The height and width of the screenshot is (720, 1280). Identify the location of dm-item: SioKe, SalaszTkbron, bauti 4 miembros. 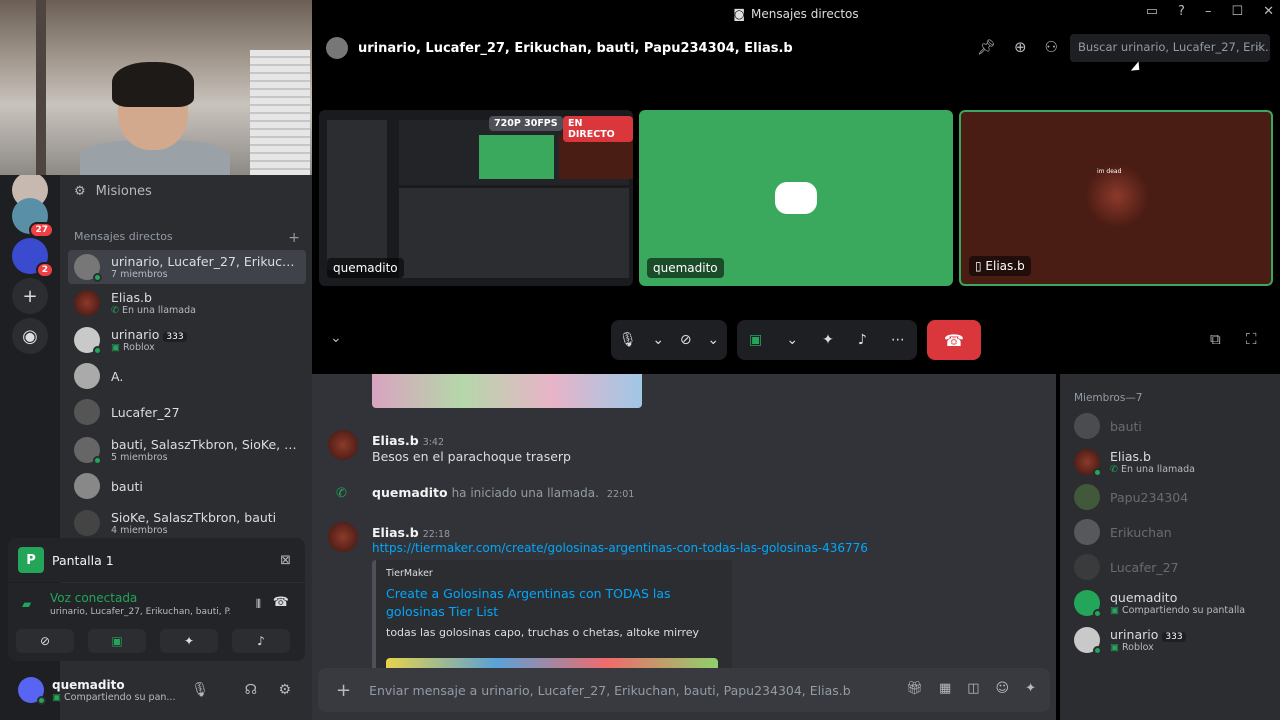
(187, 523).